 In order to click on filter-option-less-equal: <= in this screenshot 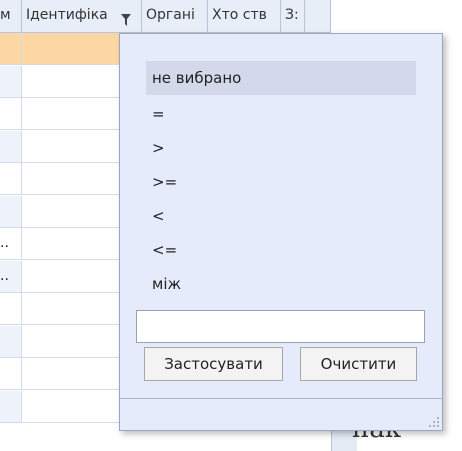, I will do `click(281, 250)`.